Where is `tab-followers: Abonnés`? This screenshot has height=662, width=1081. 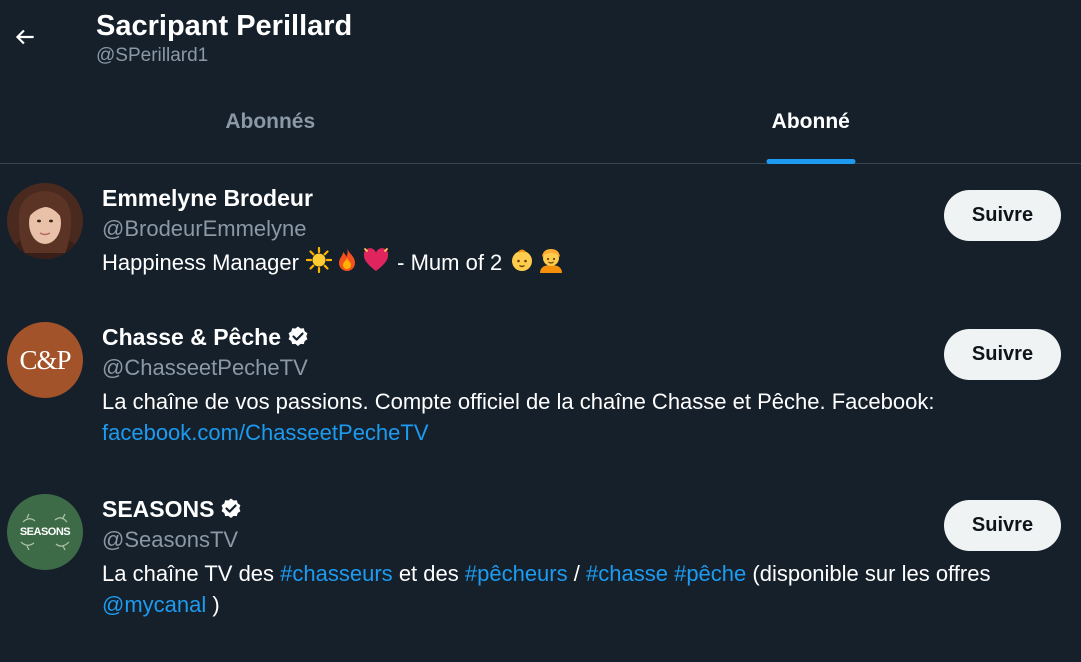
tab-followers: Abonnés is located at coordinates (270, 126).